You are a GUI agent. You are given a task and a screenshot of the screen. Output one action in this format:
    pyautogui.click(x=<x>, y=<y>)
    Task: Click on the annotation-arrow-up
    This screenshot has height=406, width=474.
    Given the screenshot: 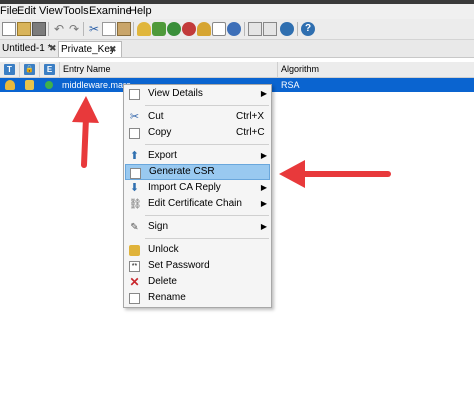 What is the action you would take?
    pyautogui.click(x=85, y=132)
    